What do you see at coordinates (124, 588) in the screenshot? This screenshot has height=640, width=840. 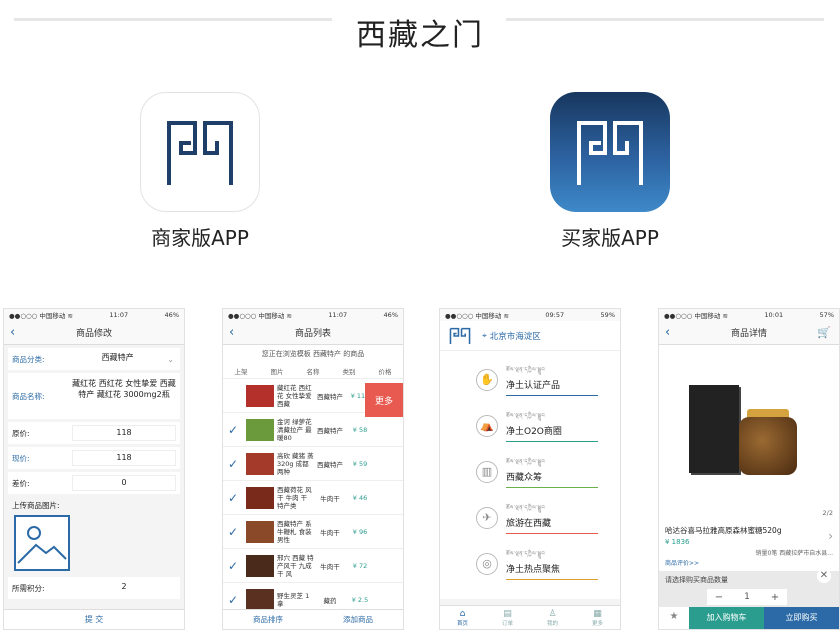 I see `points-field: 2` at bounding box center [124, 588].